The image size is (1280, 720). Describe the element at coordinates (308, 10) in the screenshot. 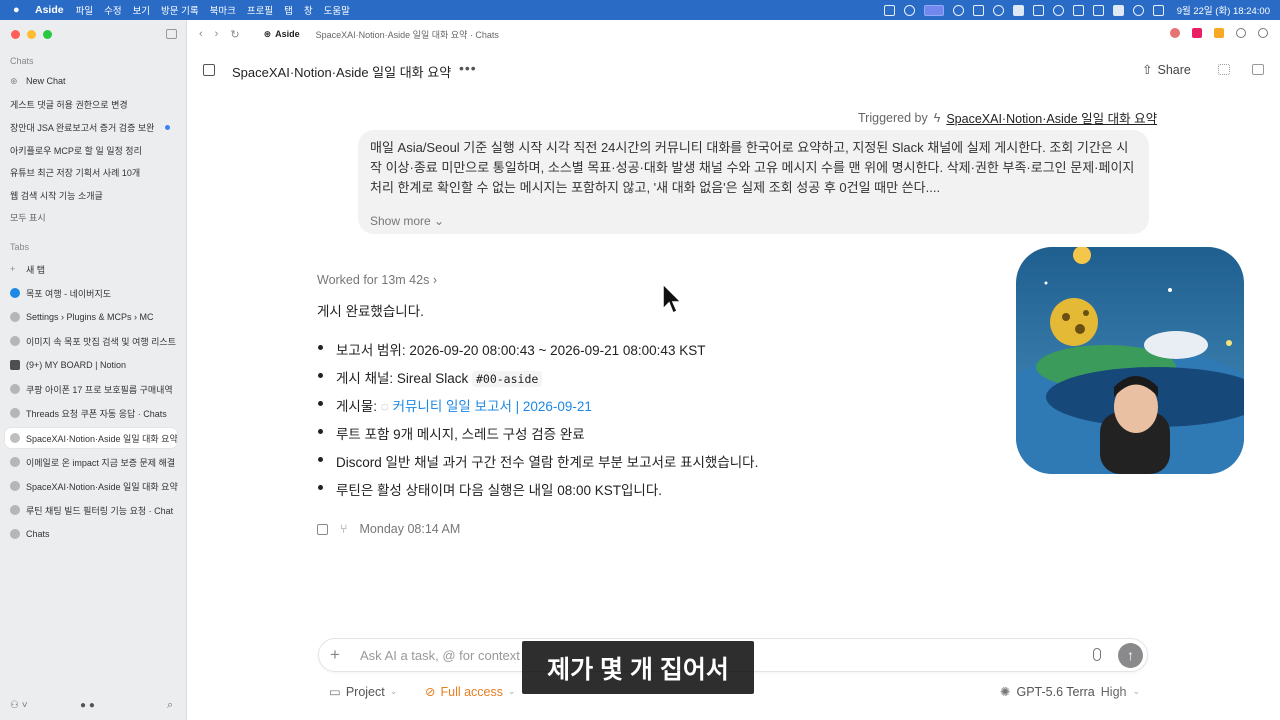

I see `menu-window: 창` at that location.